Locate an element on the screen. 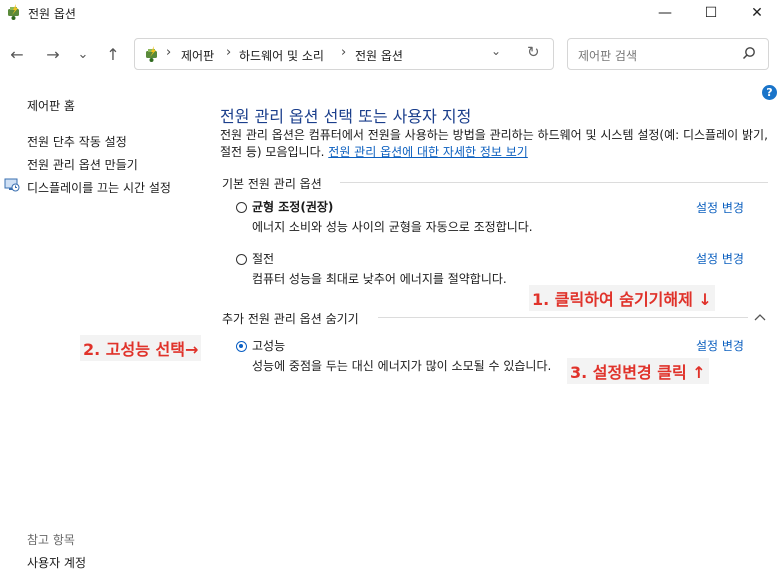  change-settings-power-saver-link: 설정 변경 is located at coordinates (720, 258).